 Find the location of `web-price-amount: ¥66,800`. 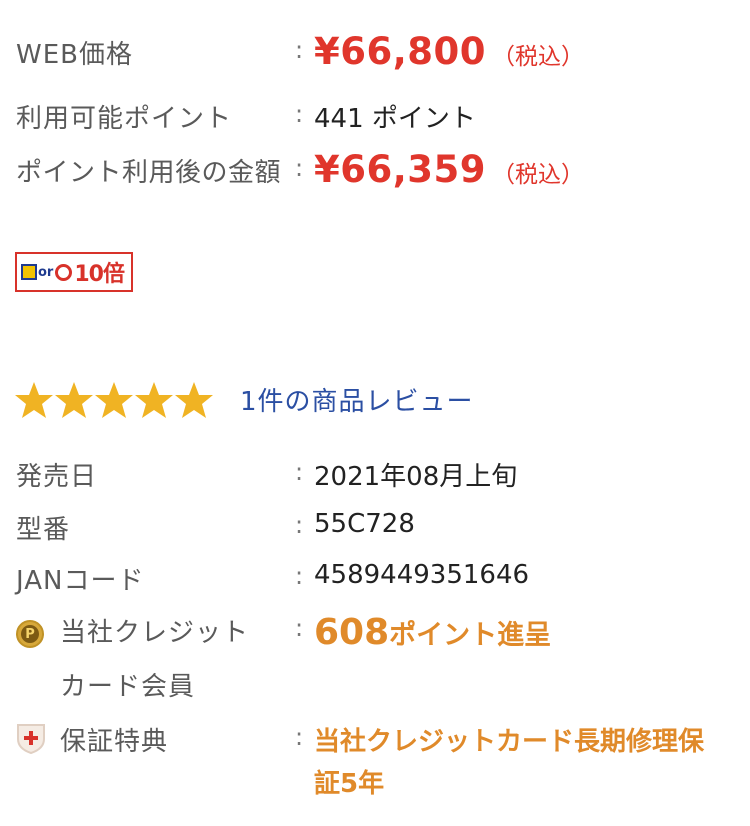

web-price-amount: ¥66,800 is located at coordinates (400, 51).